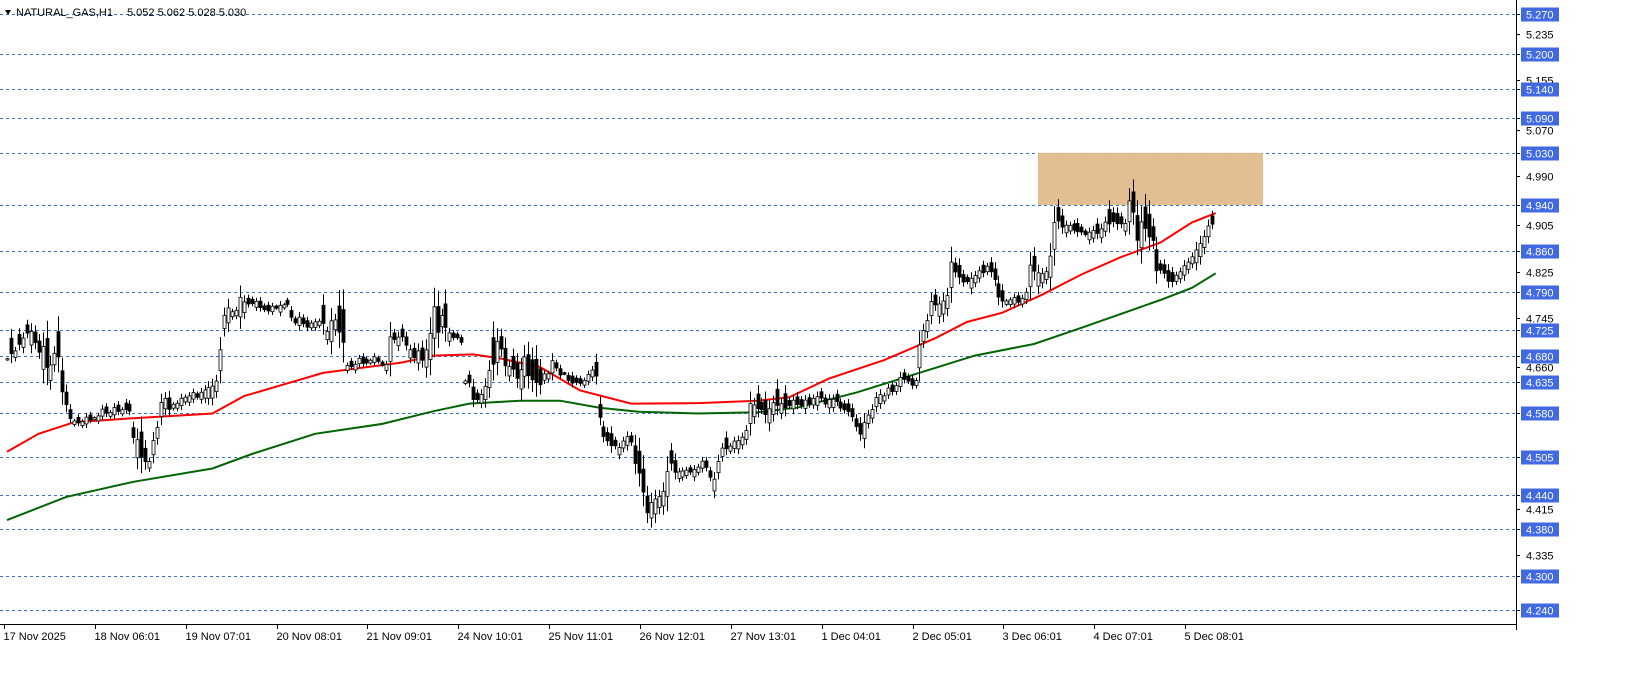 The height and width of the screenshot is (683, 1641). I want to click on price-tick-label: 4.300, so click(1540, 578).